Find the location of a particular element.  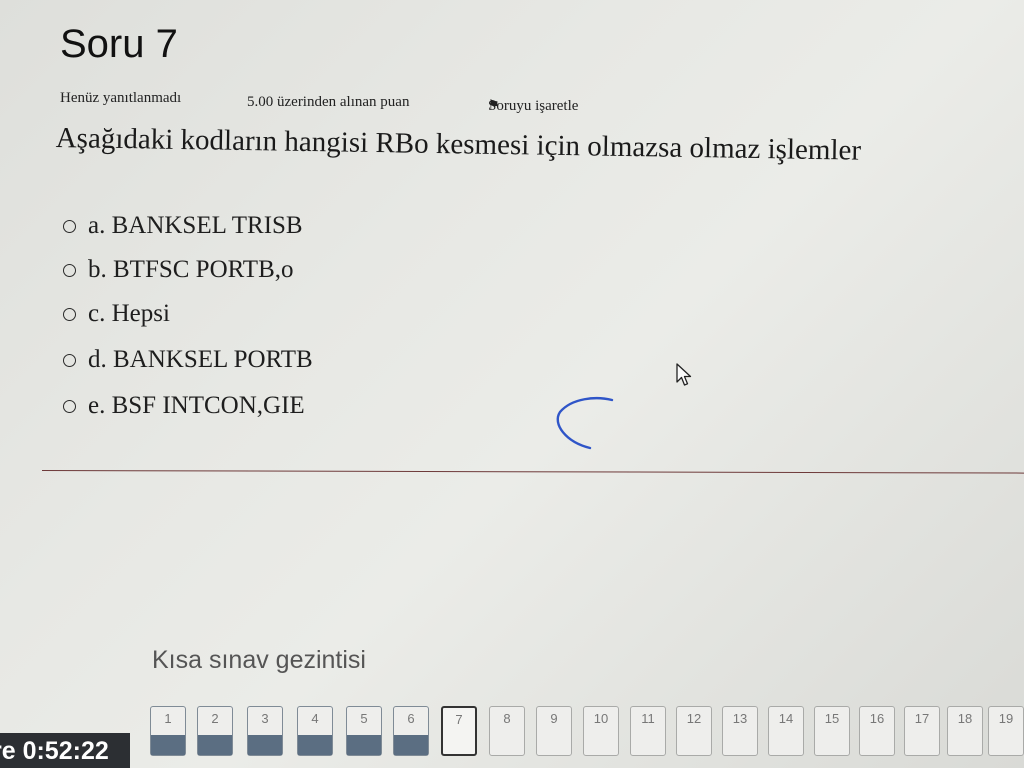

nav-question-number: 4 is located at coordinates (315, 718).